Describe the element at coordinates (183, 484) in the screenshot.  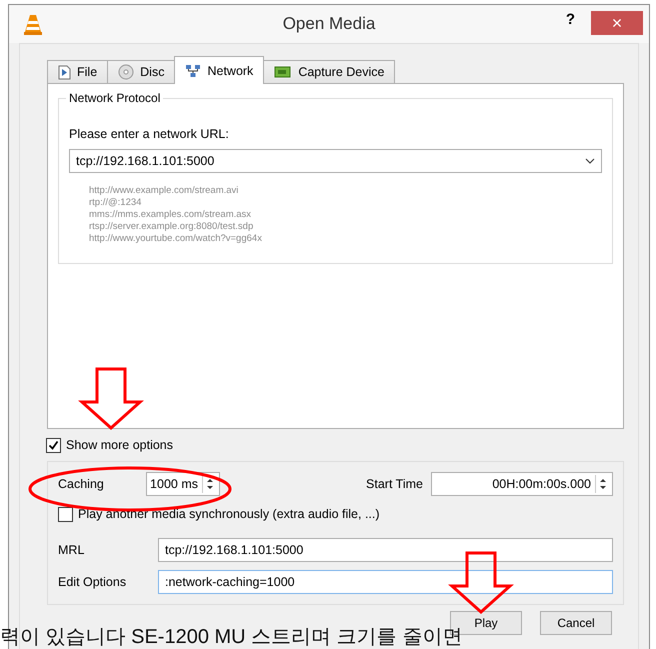
I see `caching-spinbox: 1000 ms` at that location.